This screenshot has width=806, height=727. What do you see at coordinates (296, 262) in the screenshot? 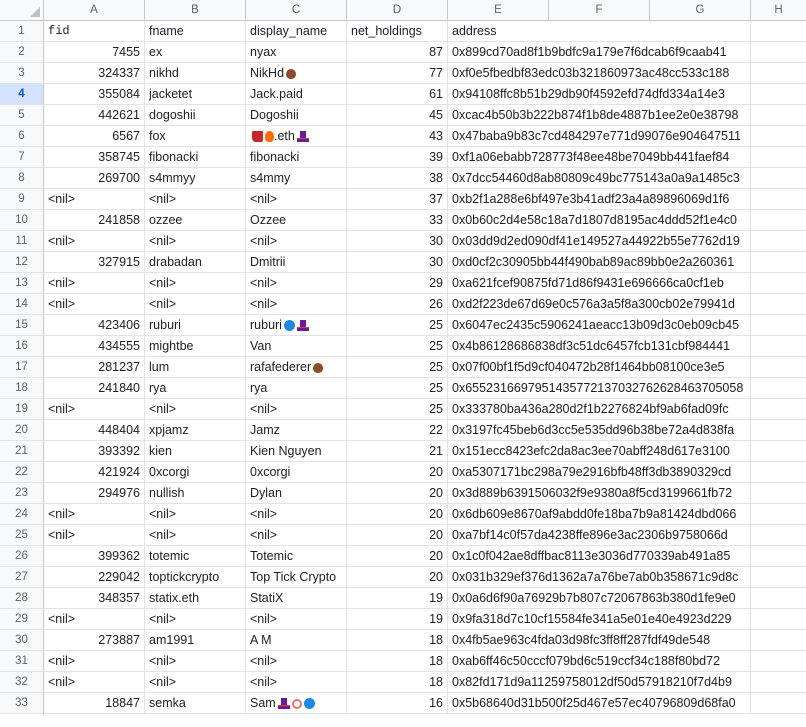
I see `display-name-cell: Dmitrii` at bounding box center [296, 262].